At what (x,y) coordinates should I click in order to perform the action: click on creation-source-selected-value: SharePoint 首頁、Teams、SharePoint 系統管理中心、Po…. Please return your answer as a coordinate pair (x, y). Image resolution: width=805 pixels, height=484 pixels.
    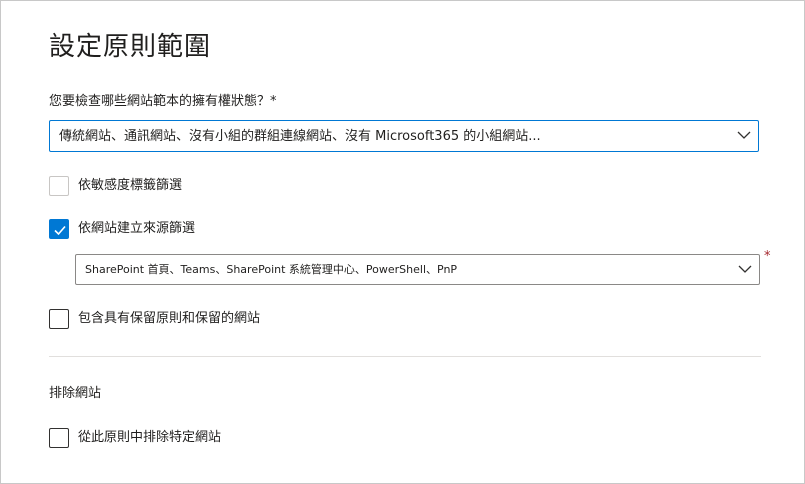
    Looking at the image, I should click on (271, 269).